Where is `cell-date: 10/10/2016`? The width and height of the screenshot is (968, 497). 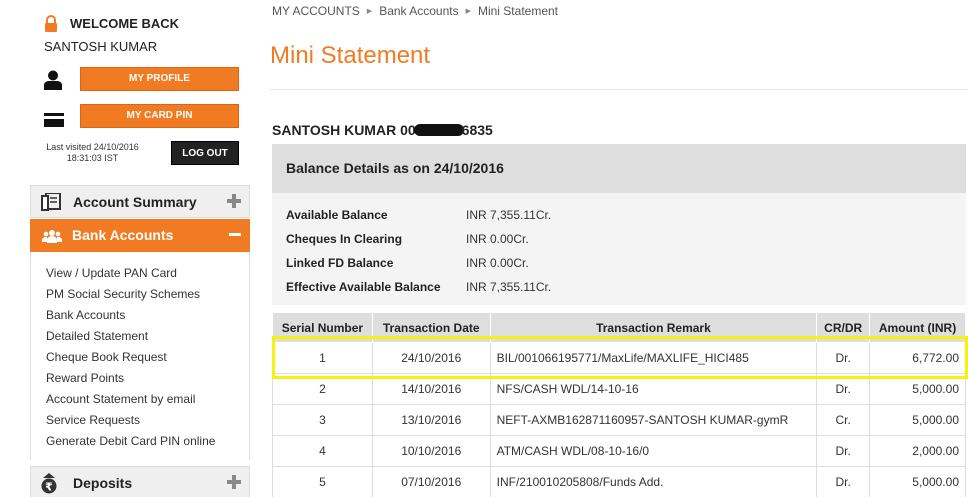 cell-date: 10/10/2016 is located at coordinates (431, 451).